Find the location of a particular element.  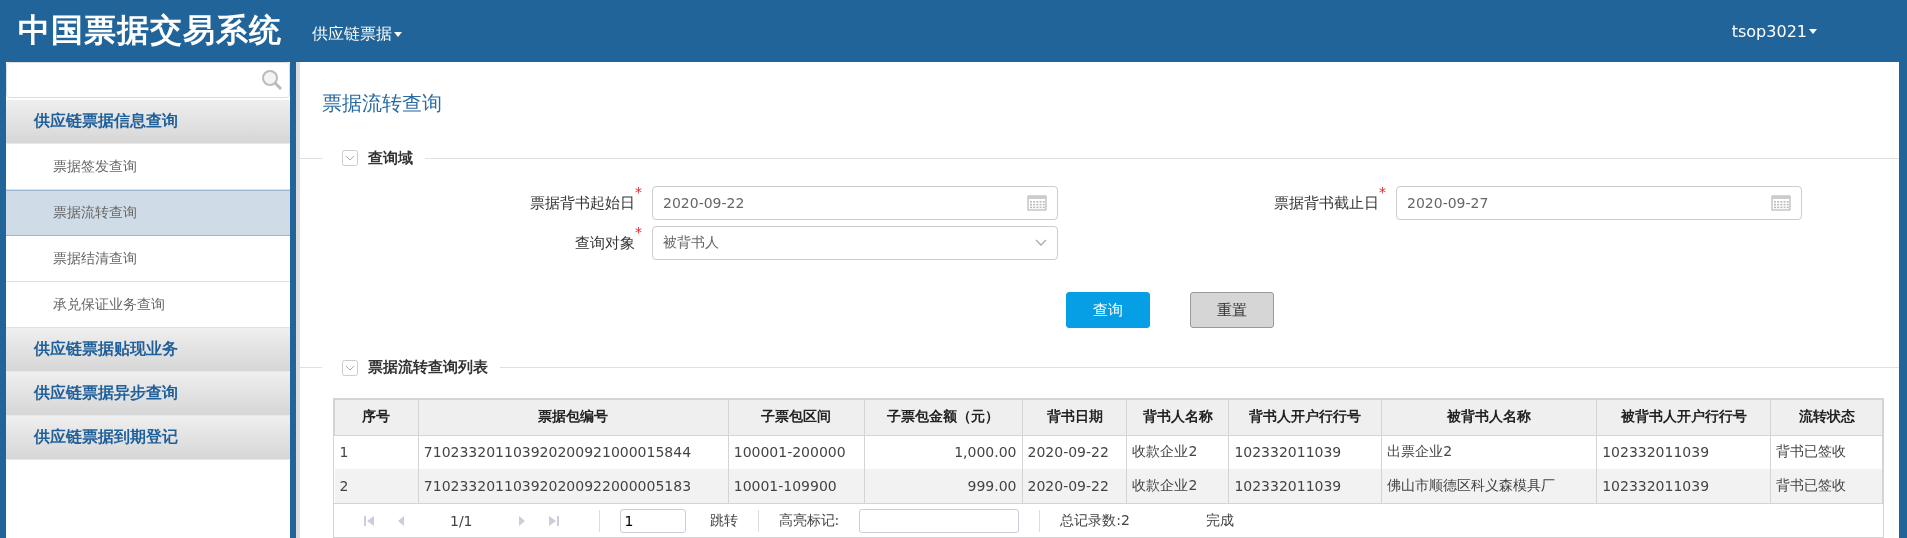

table-cell: 2 is located at coordinates (376, 486).